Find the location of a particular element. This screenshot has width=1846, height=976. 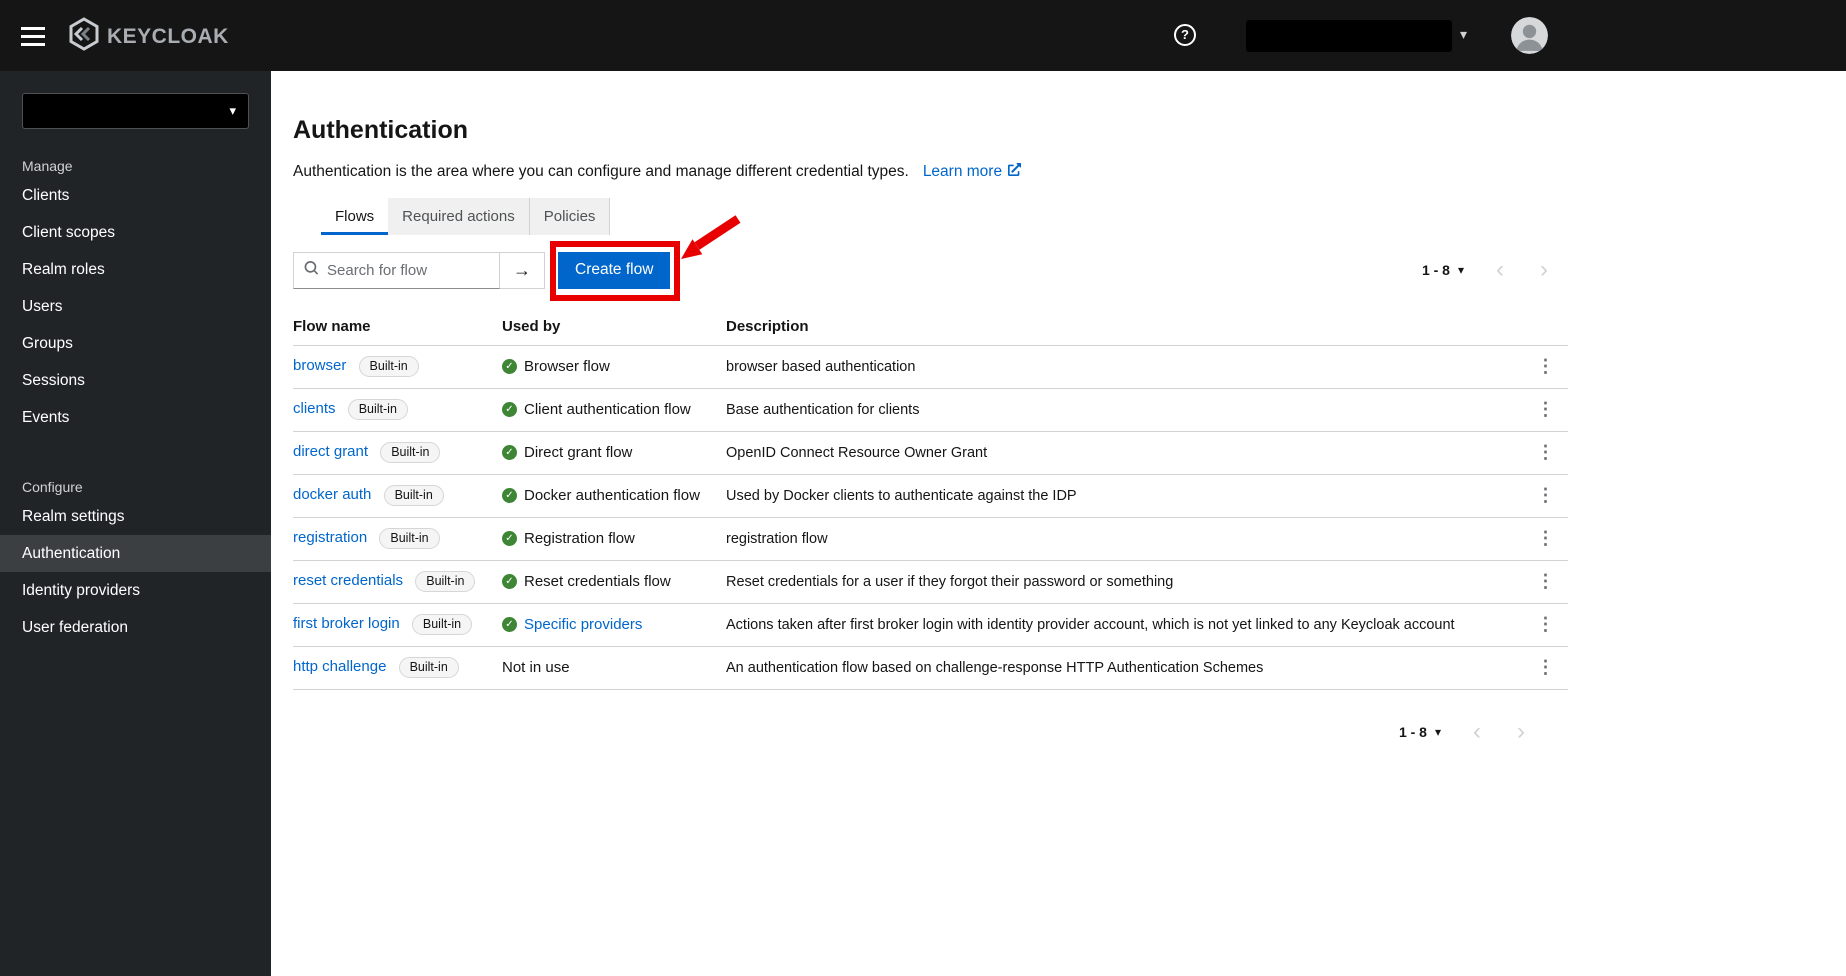

used-by-cell: ✓ Registration flow is located at coordinates (614, 538).